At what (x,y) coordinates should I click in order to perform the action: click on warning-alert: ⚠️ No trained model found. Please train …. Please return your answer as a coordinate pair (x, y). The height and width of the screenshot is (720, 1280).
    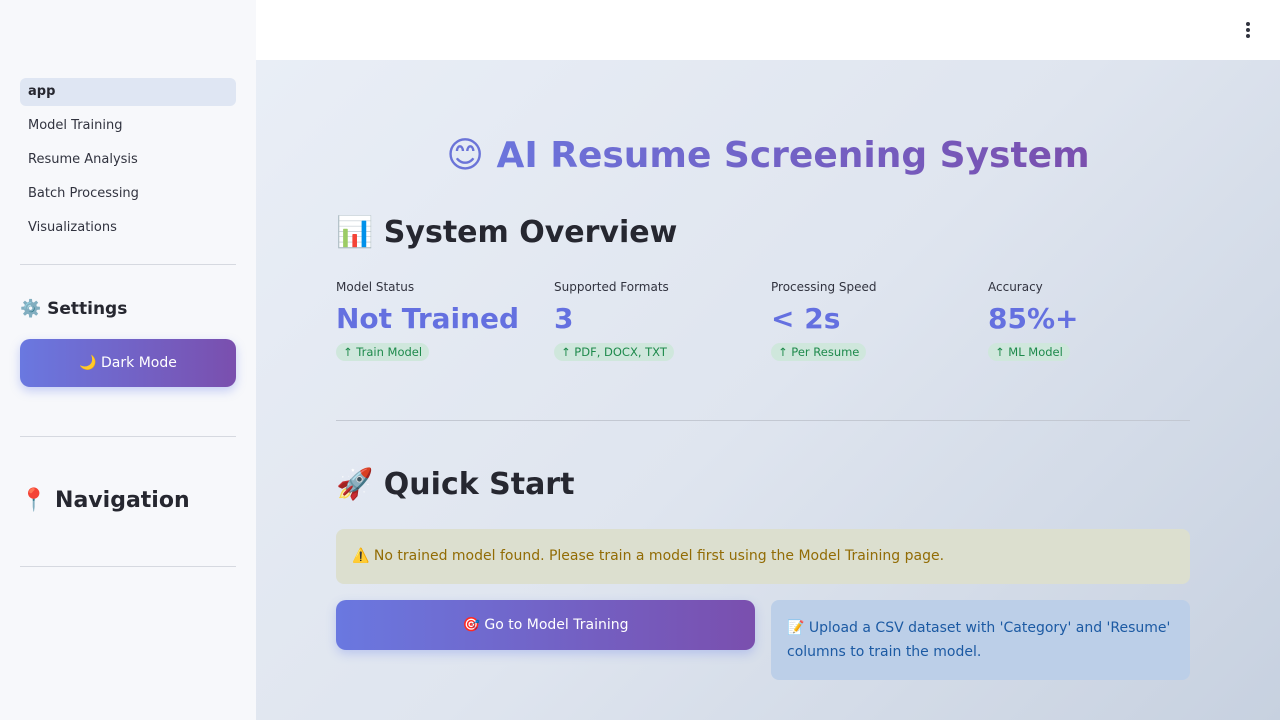
    Looking at the image, I should click on (763, 556).